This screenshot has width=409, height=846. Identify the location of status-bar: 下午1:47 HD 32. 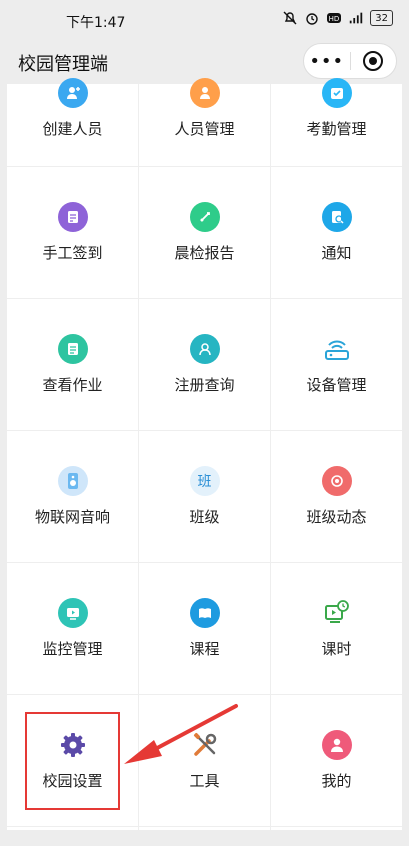
(204, 20).